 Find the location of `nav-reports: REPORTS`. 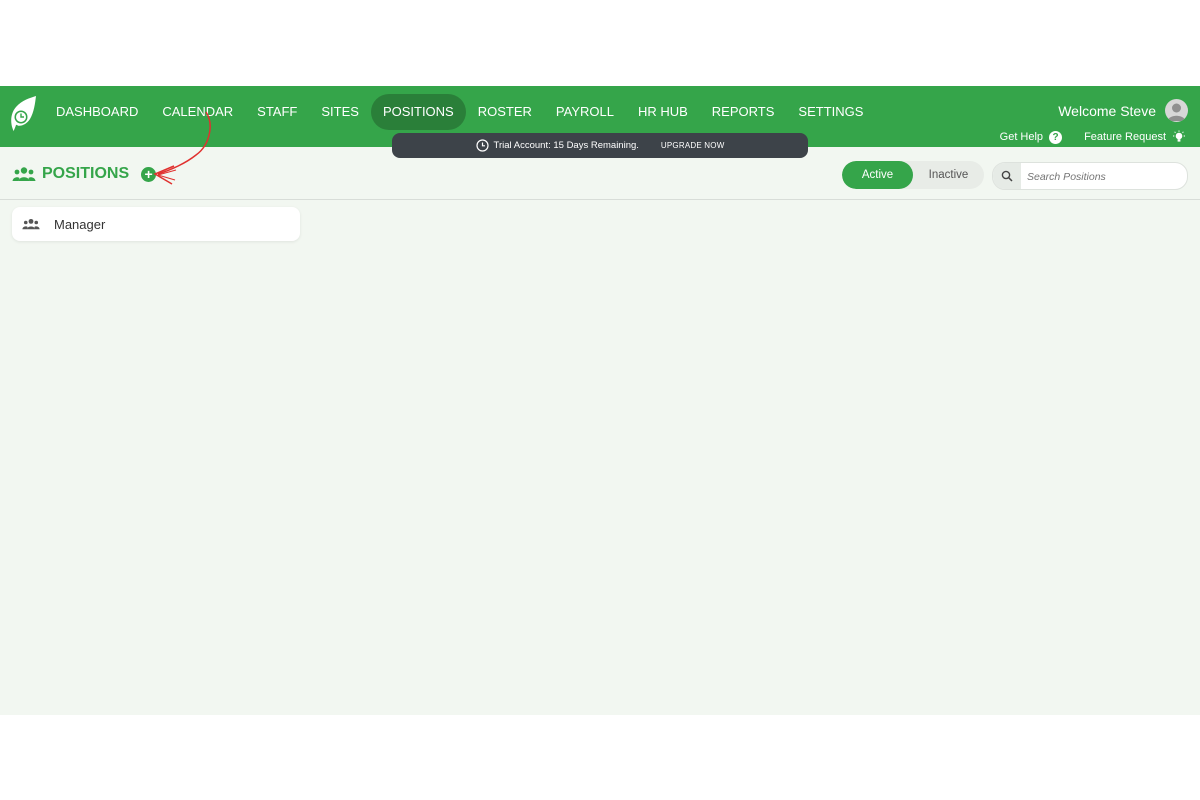

nav-reports: REPORTS is located at coordinates (743, 112).